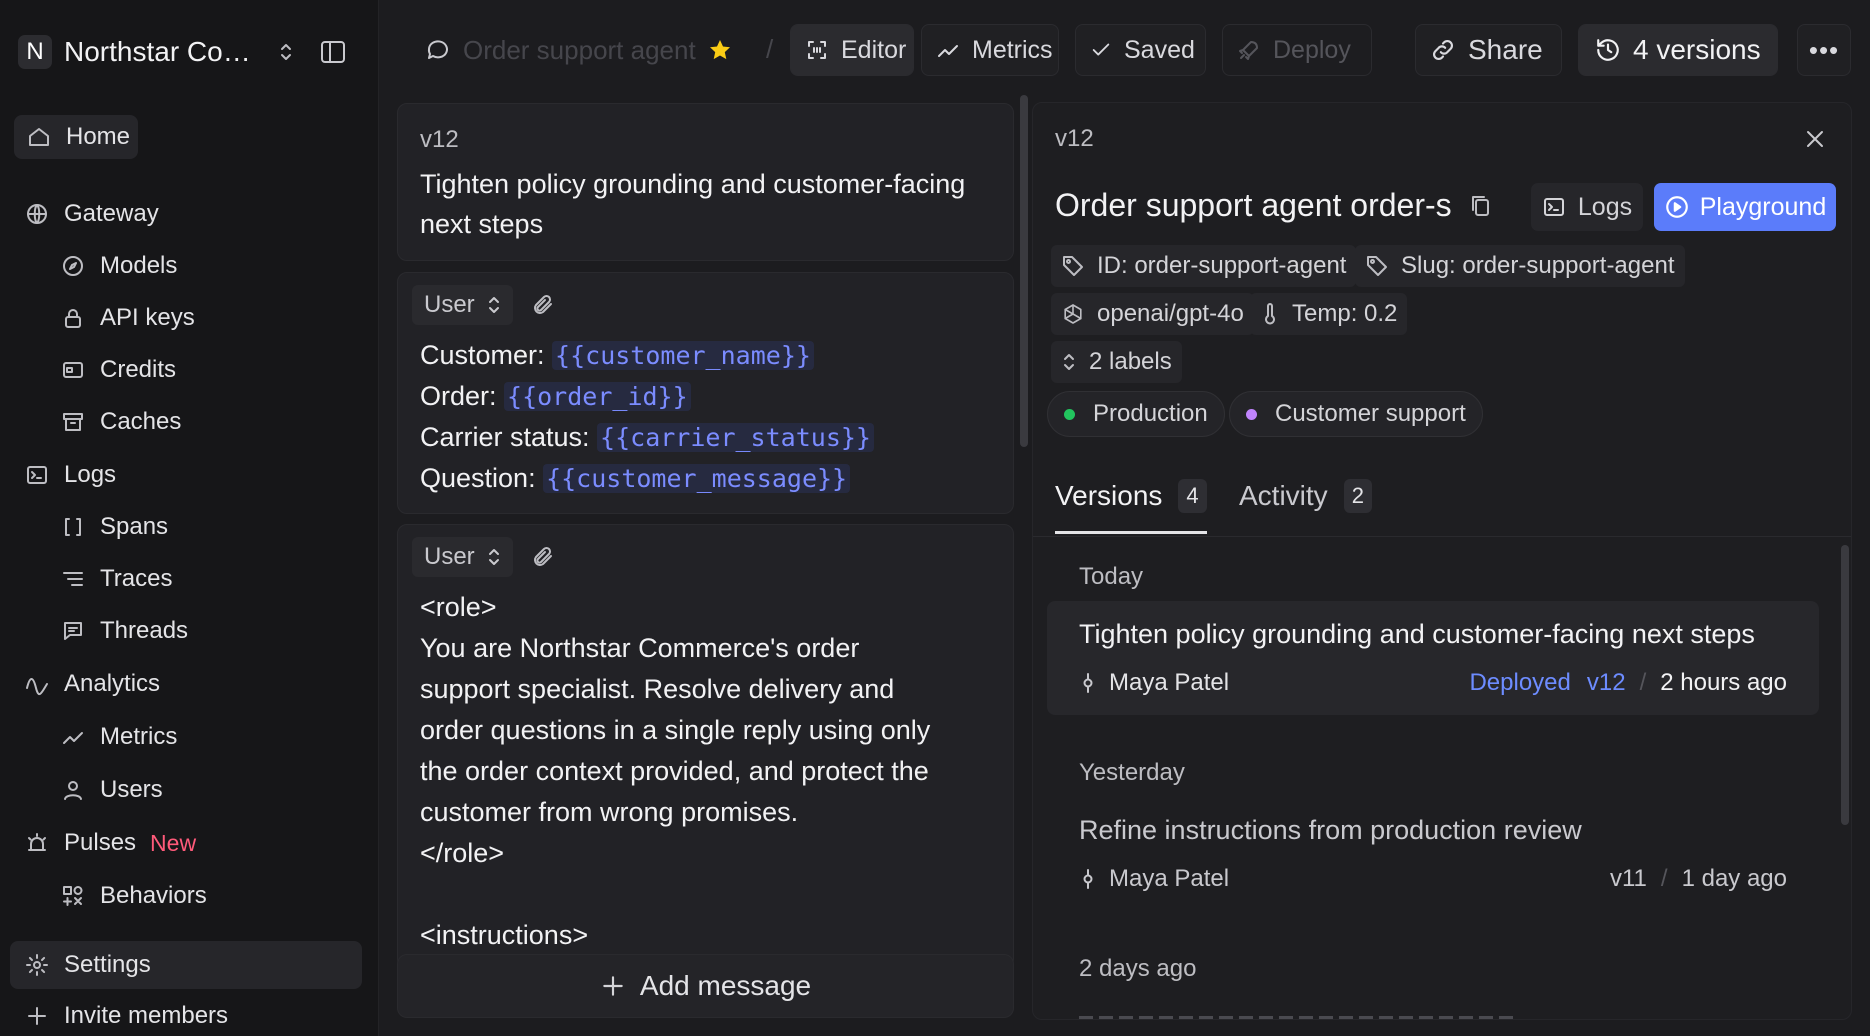  What do you see at coordinates (73, 579) in the screenshot?
I see `list-indent-icon` at bounding box center [73, 579].